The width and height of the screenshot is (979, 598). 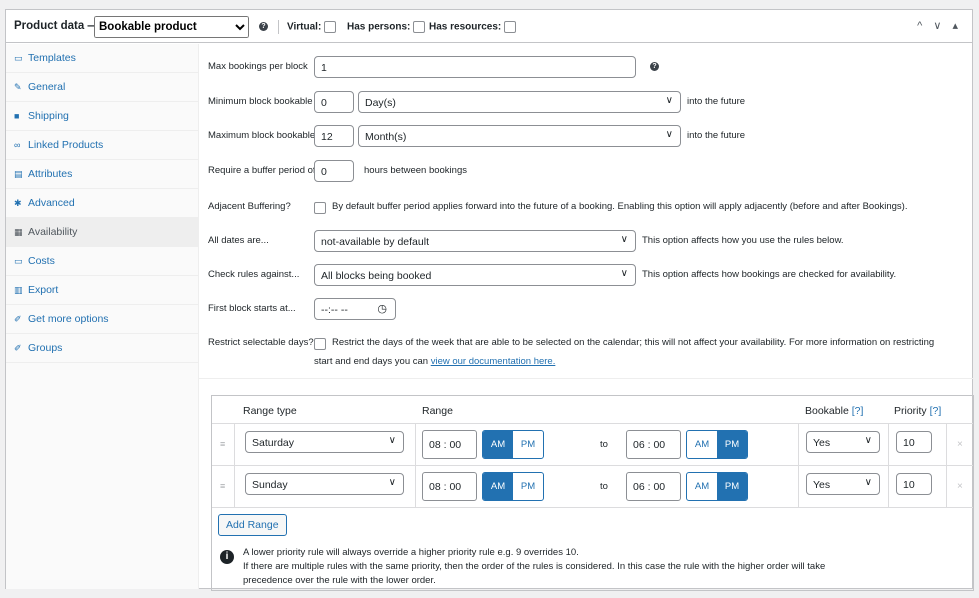 I want to click on info-icon: i, so click(x=227, y=557).